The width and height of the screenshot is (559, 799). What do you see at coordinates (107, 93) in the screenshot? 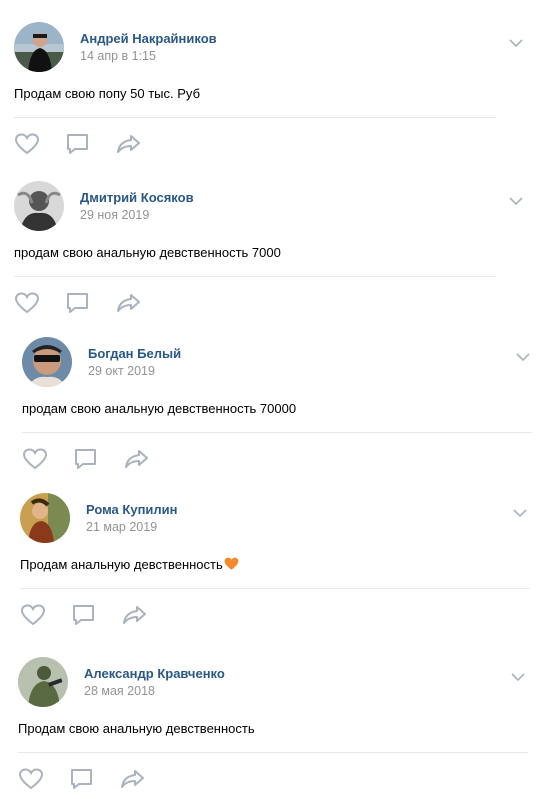
I see `post-text: Продам свою попу 50 тыс. Руб` at bounding box center [107, 93].